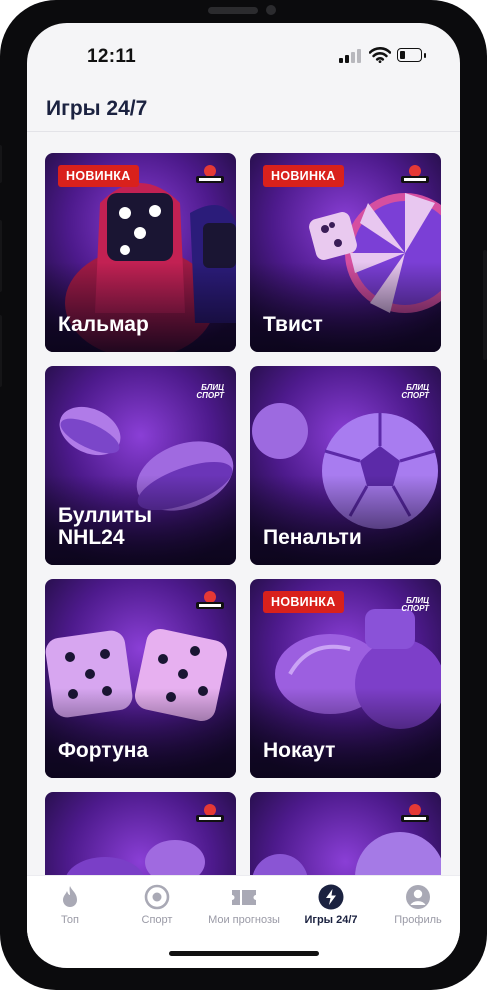 This screenshot has height=990, width=487. Describe the element at coordinates (312, 537) in the screenshot. I see `game-title: Пенальти` at that location.